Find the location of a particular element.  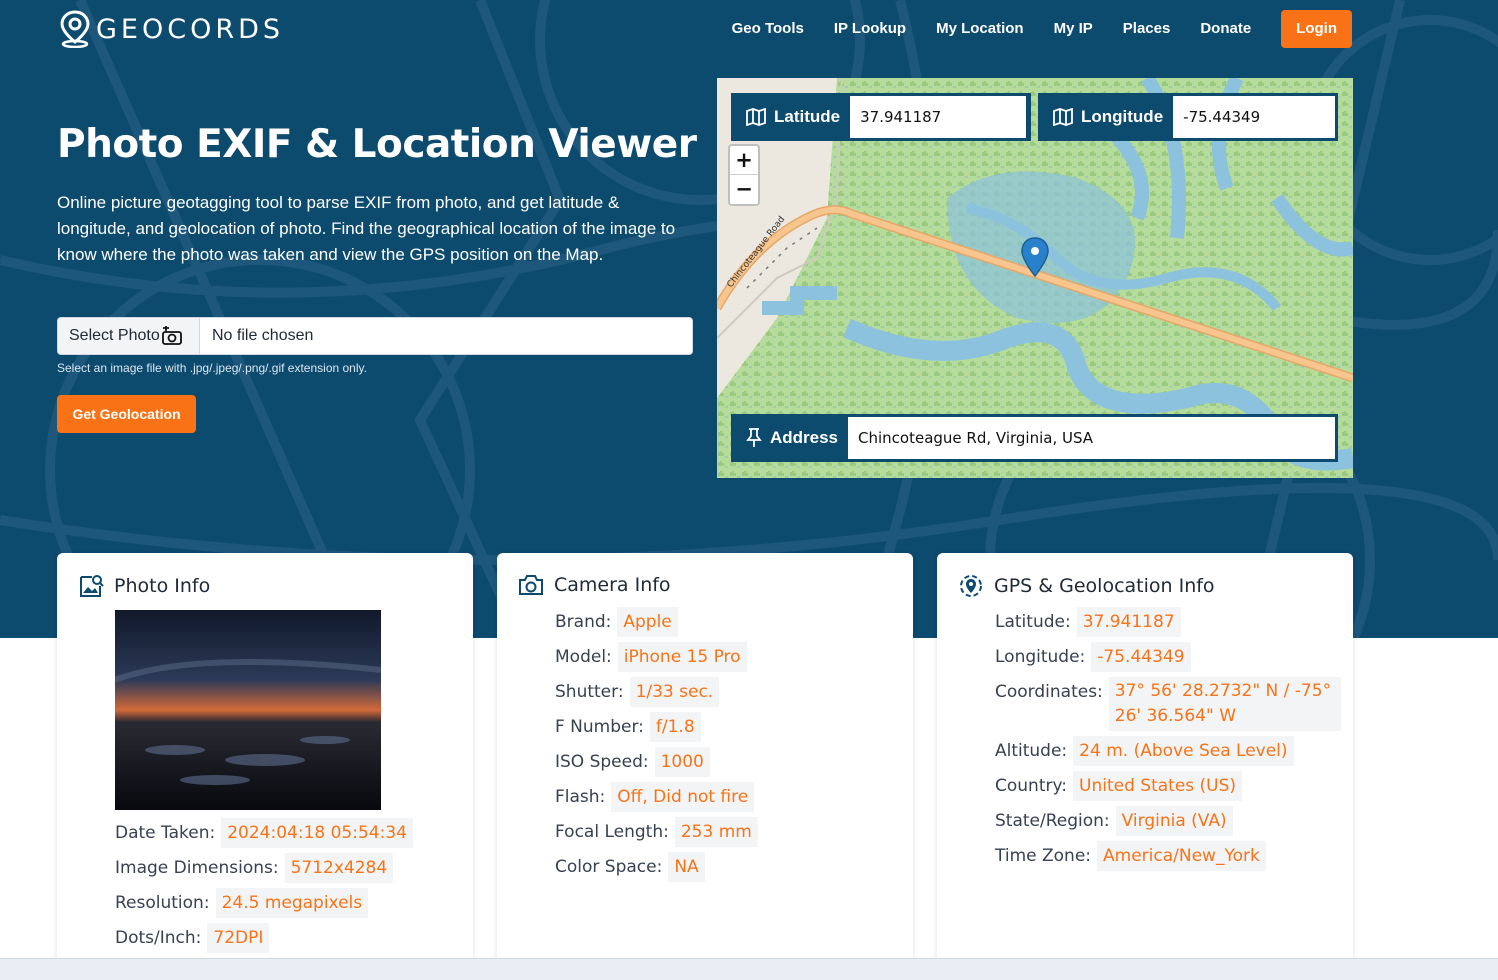

latitude-label: Latitude is located at coordinates (807, 116).